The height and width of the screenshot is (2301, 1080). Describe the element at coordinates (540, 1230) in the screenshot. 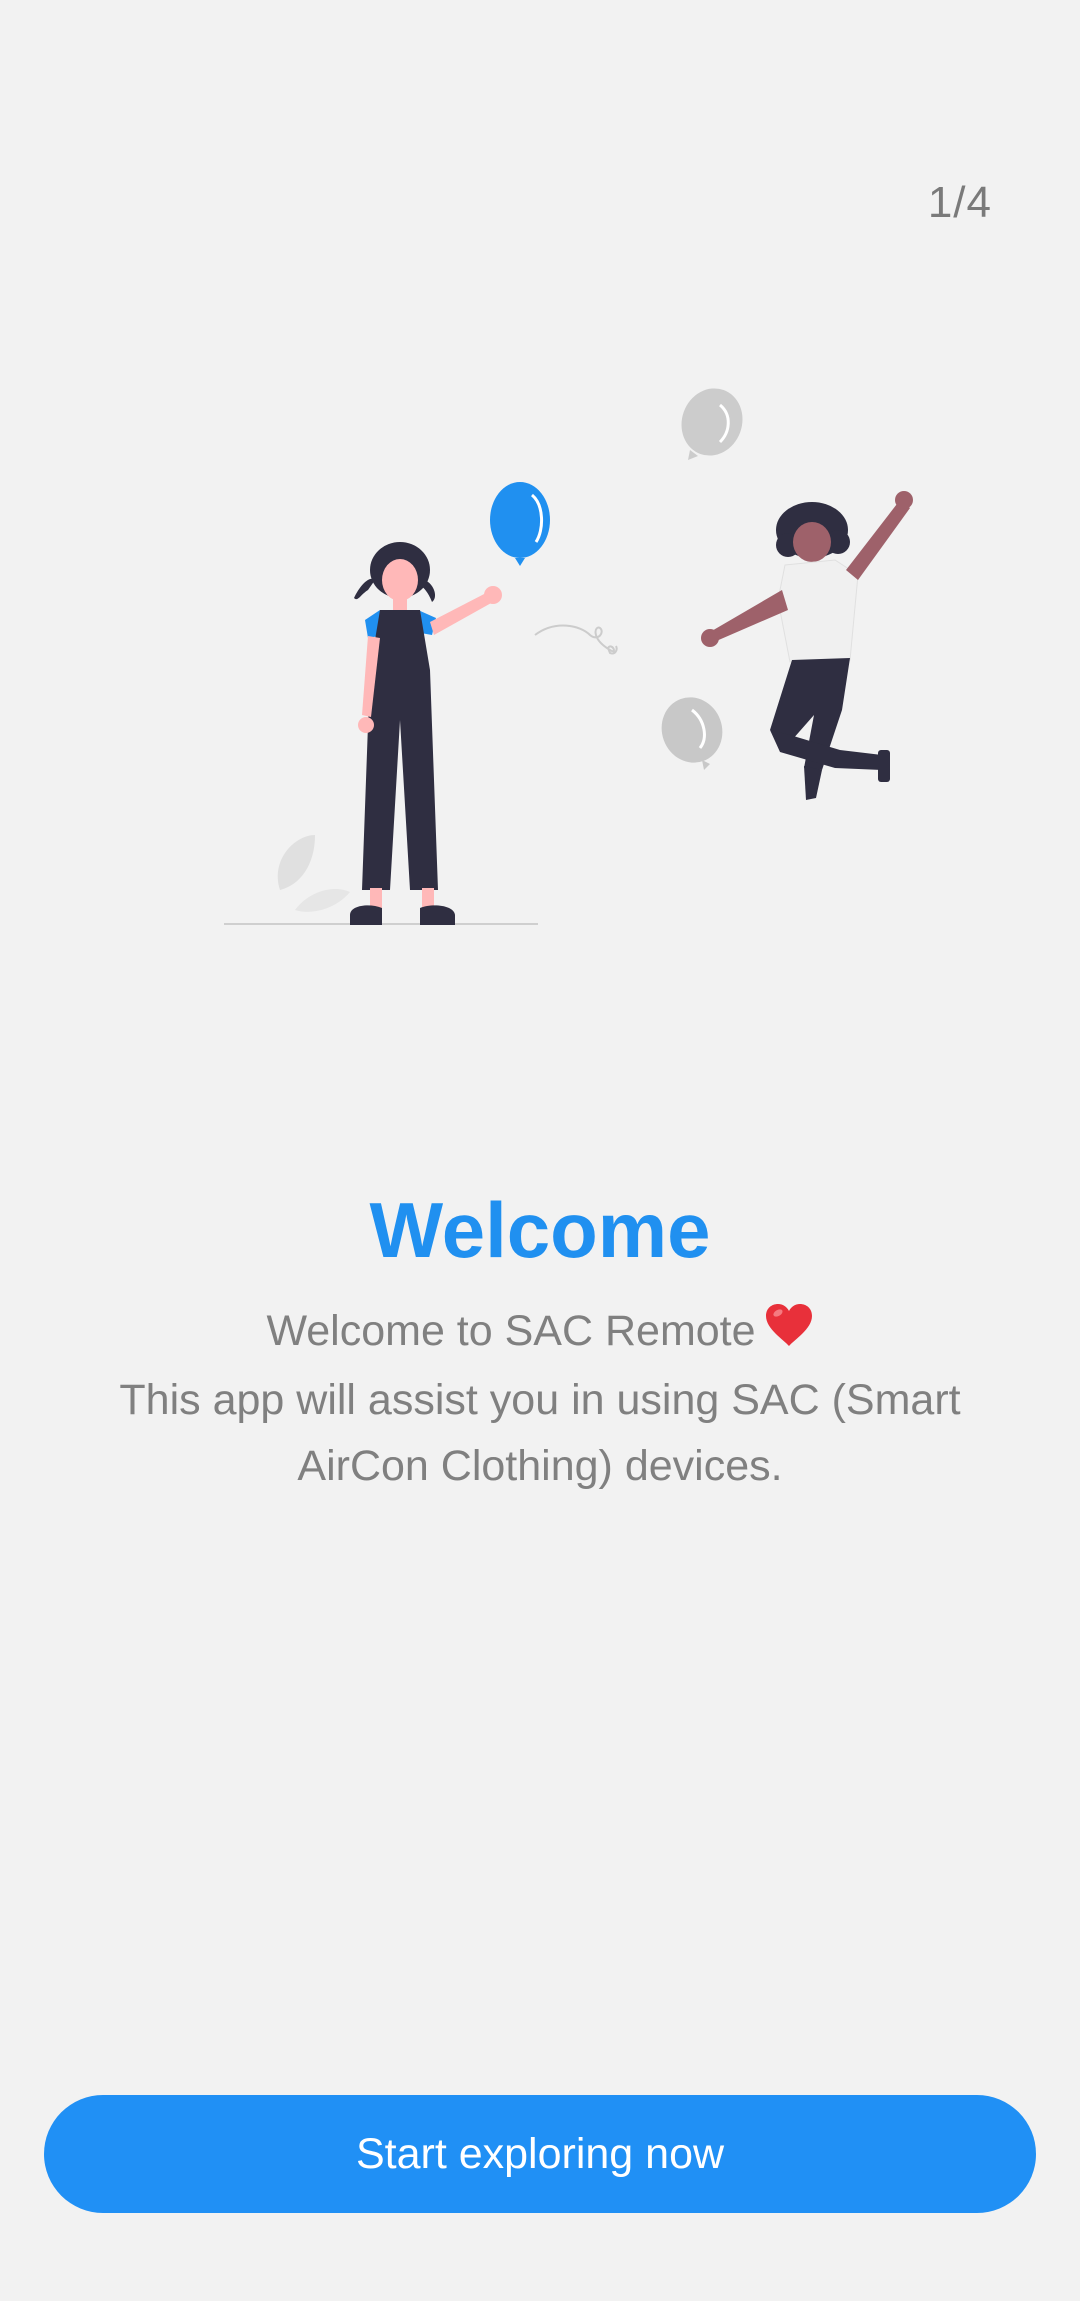

I see `welcome-title: Welcome` at that location.